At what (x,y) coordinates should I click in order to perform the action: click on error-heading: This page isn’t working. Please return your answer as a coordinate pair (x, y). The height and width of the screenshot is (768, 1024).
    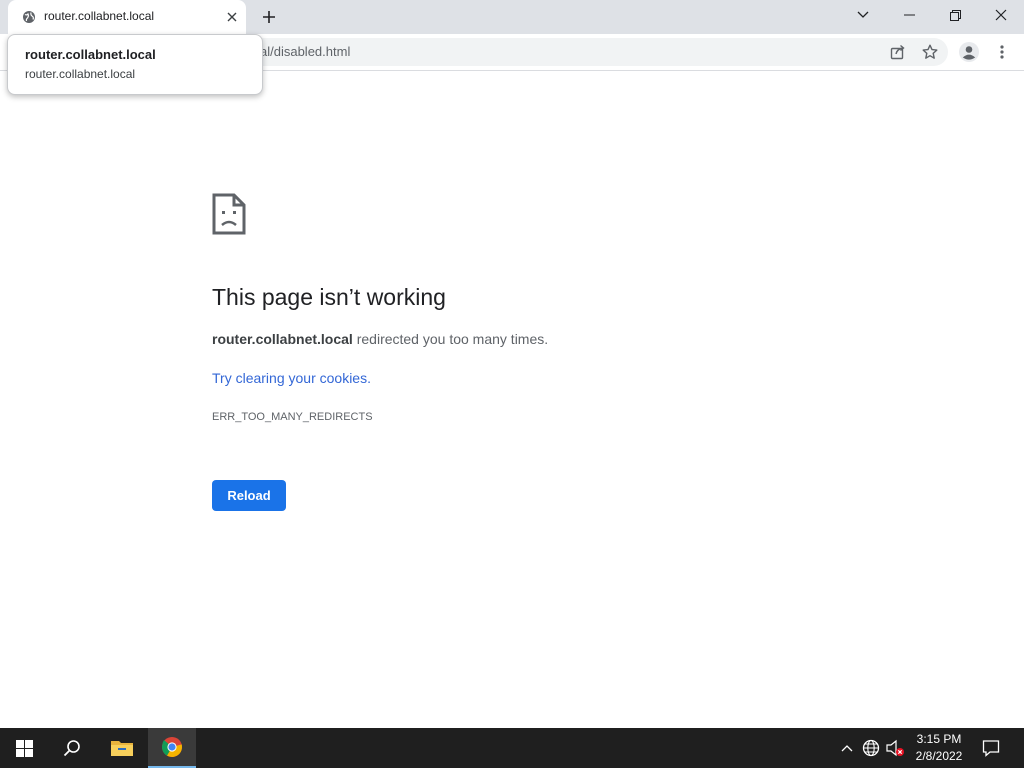
    Looking at the image, I should click on (329, 297).